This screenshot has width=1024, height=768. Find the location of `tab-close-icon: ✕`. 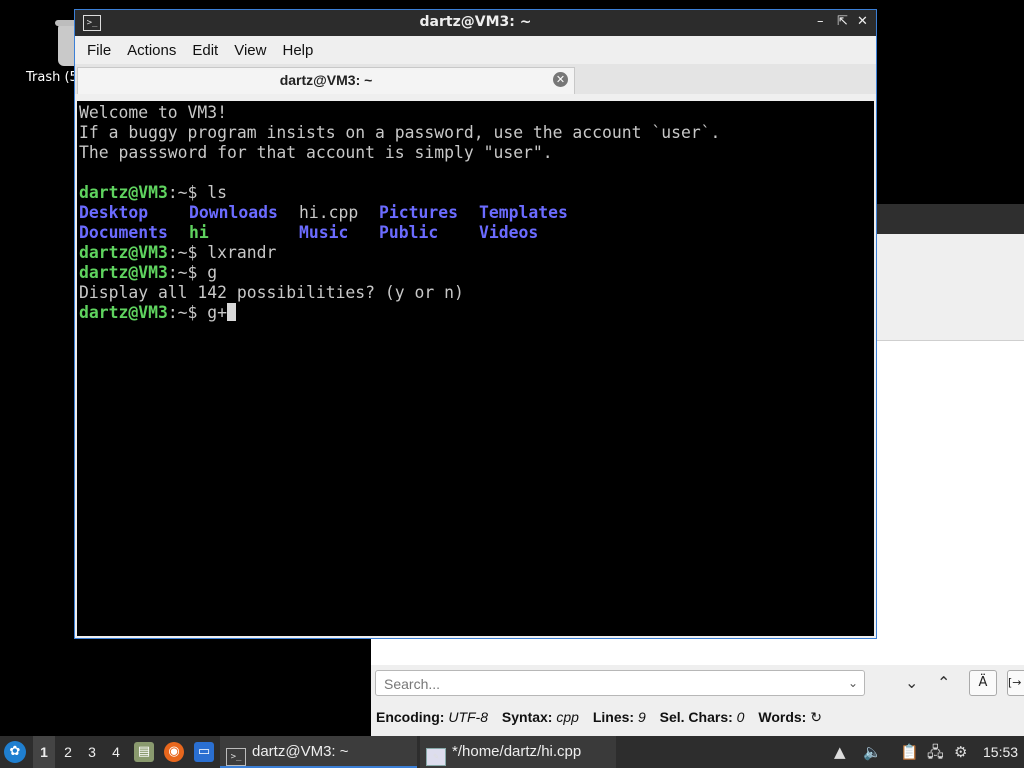

tab-close-icon: ✕ is located at coordinates (560, 79).